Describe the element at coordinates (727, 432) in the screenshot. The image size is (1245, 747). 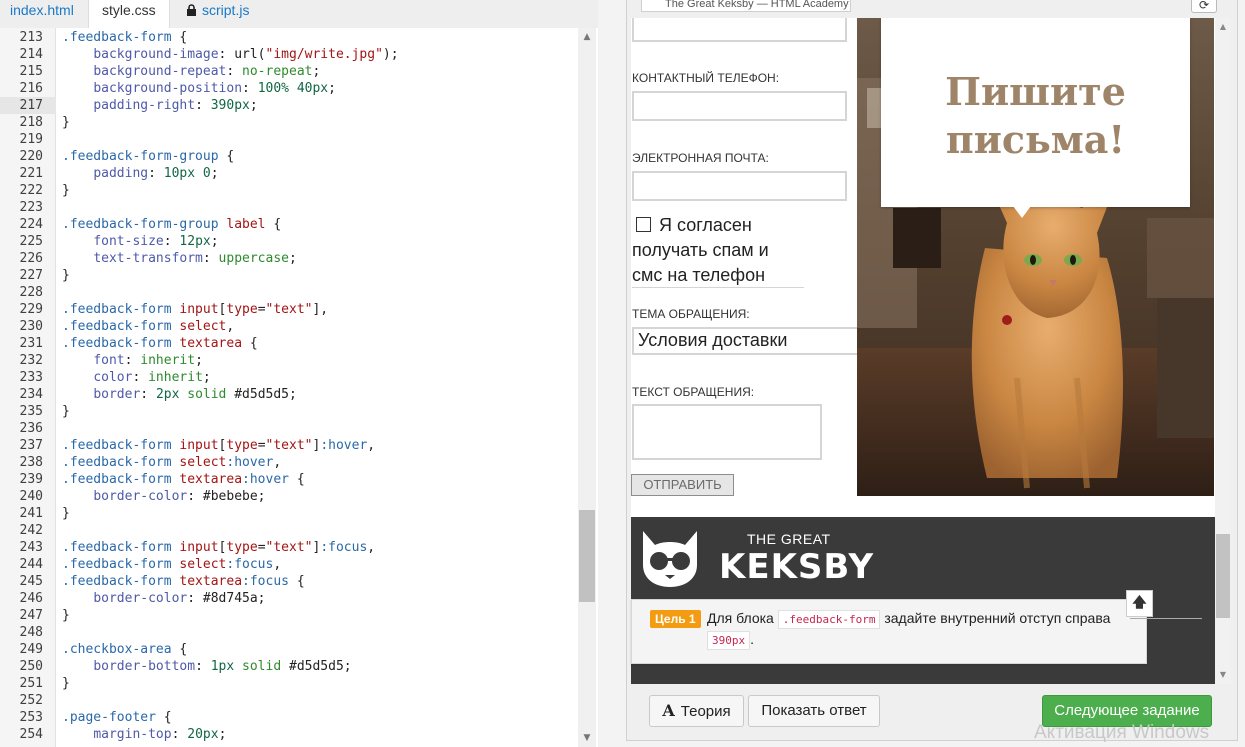
I see `message-textarea` at that location.